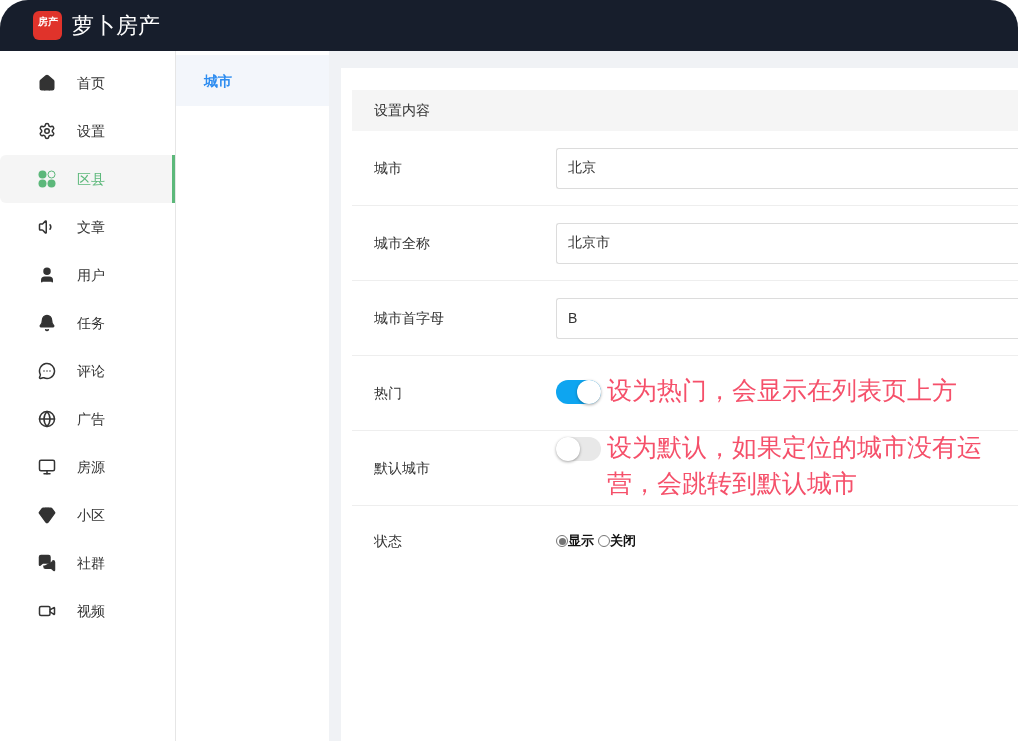 The height and width of the screenshot is (741, 1018). I want to click on sidebar-item: 社群, so click(87, 563).